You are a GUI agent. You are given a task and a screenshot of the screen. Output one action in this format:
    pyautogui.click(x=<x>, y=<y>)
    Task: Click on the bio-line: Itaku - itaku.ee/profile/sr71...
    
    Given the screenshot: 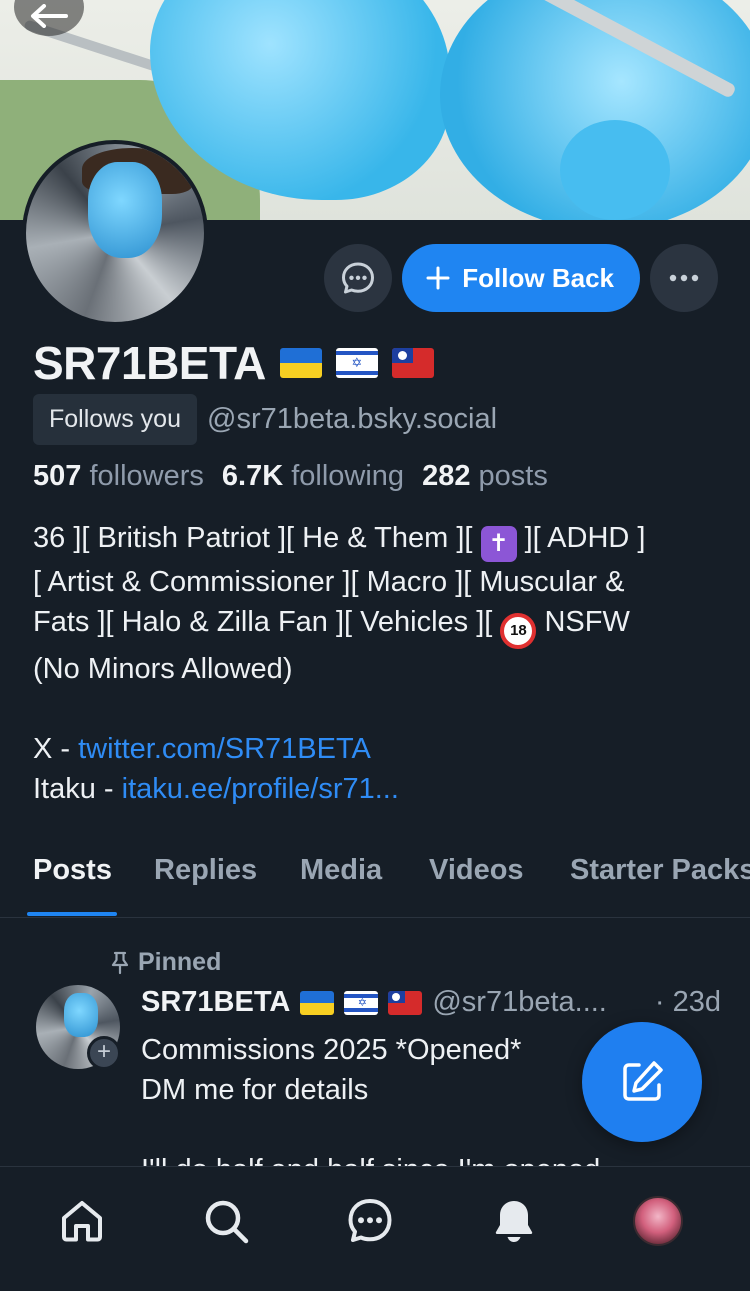 What is the action you would take?
    pyautogui.click(x=378, y=789)
    